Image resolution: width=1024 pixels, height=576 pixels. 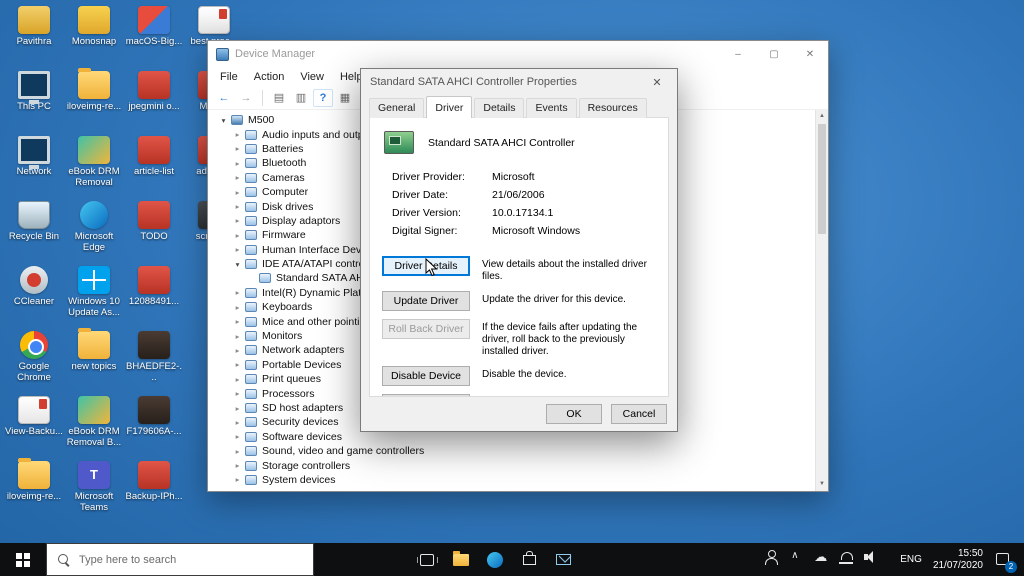 What do you see at coordinates (279, 98) in the screenshot?
I see `console-icon: ▤` at bounding box center [279, 98].